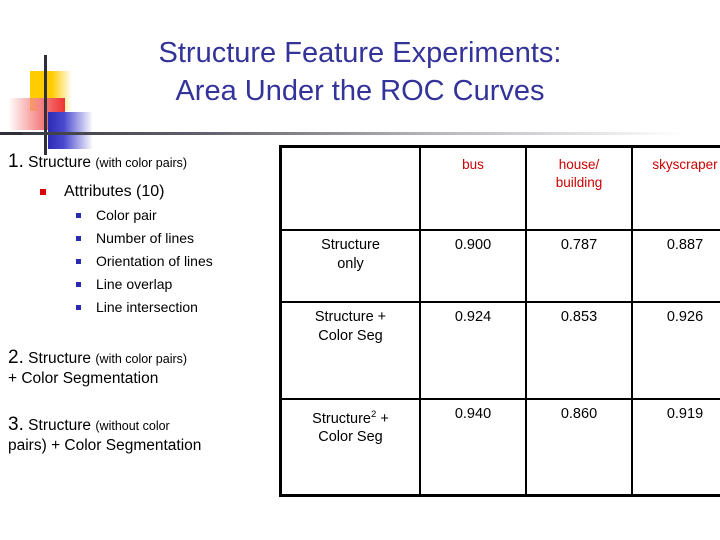  Describe the element at coordinates (350, 350) in the screenshot. I see `table-row-label-structure-color-seg: Structure + Color Seg` at that location.